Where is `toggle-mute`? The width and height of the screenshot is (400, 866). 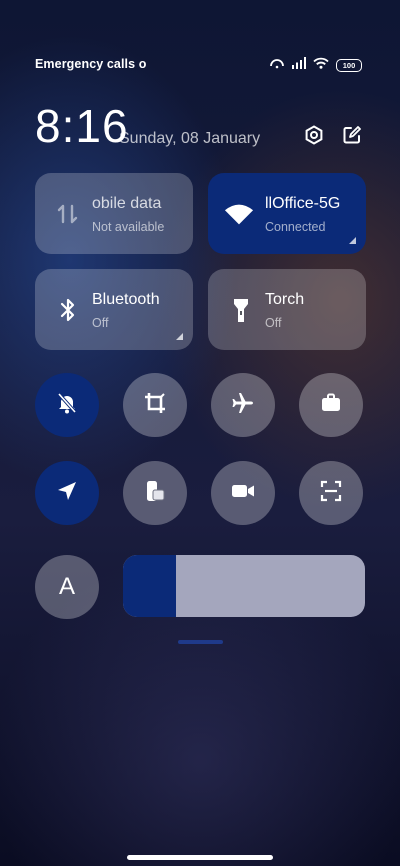
toggle-mute is located at coordinates (67, 405).